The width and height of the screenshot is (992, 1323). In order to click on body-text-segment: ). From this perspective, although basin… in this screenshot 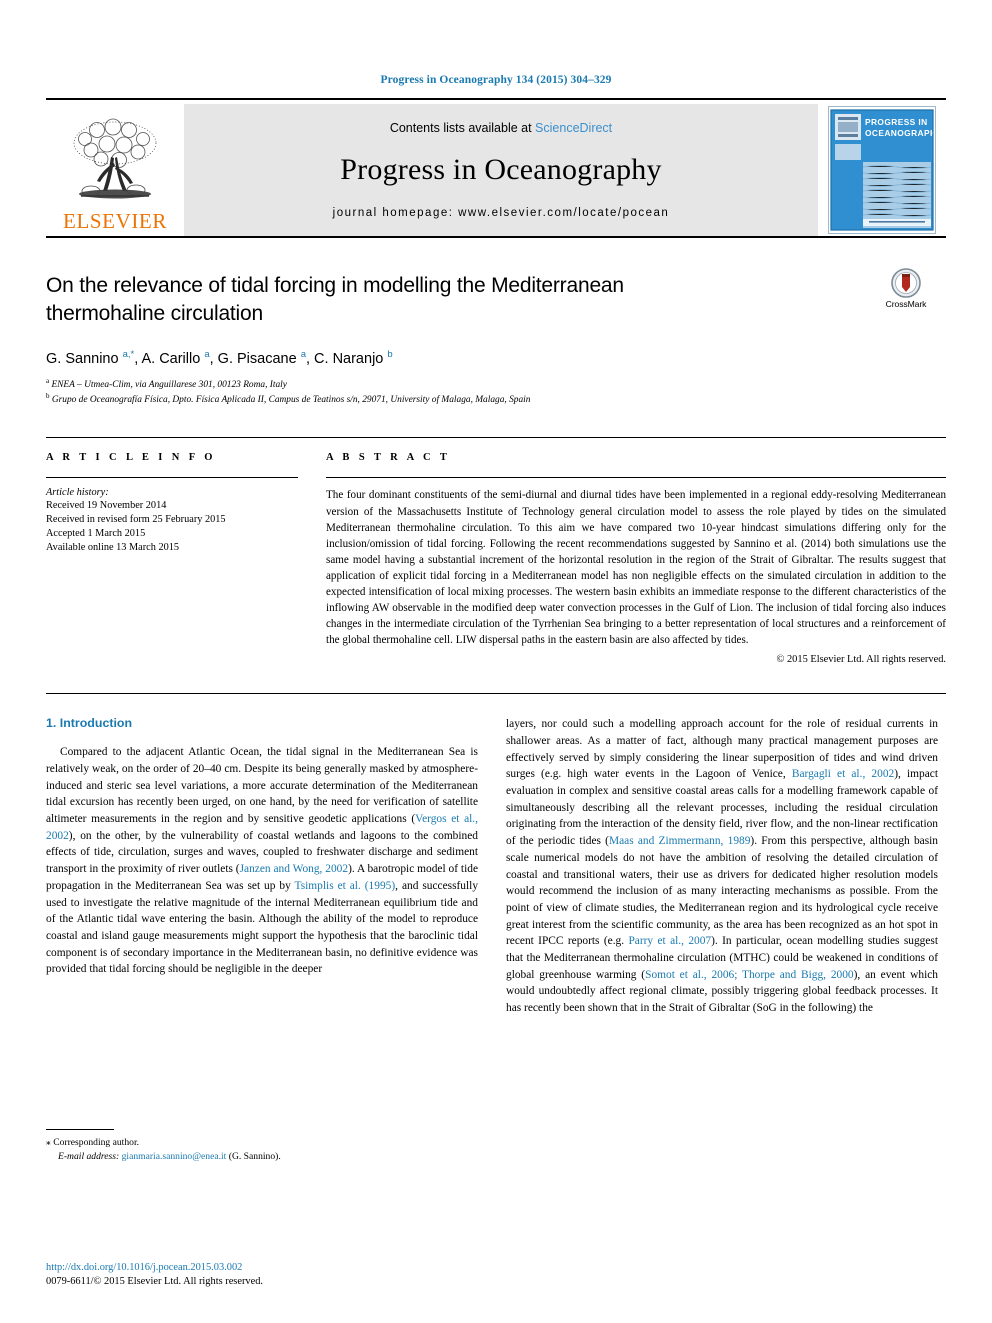, I will do `click(722, 891)`.